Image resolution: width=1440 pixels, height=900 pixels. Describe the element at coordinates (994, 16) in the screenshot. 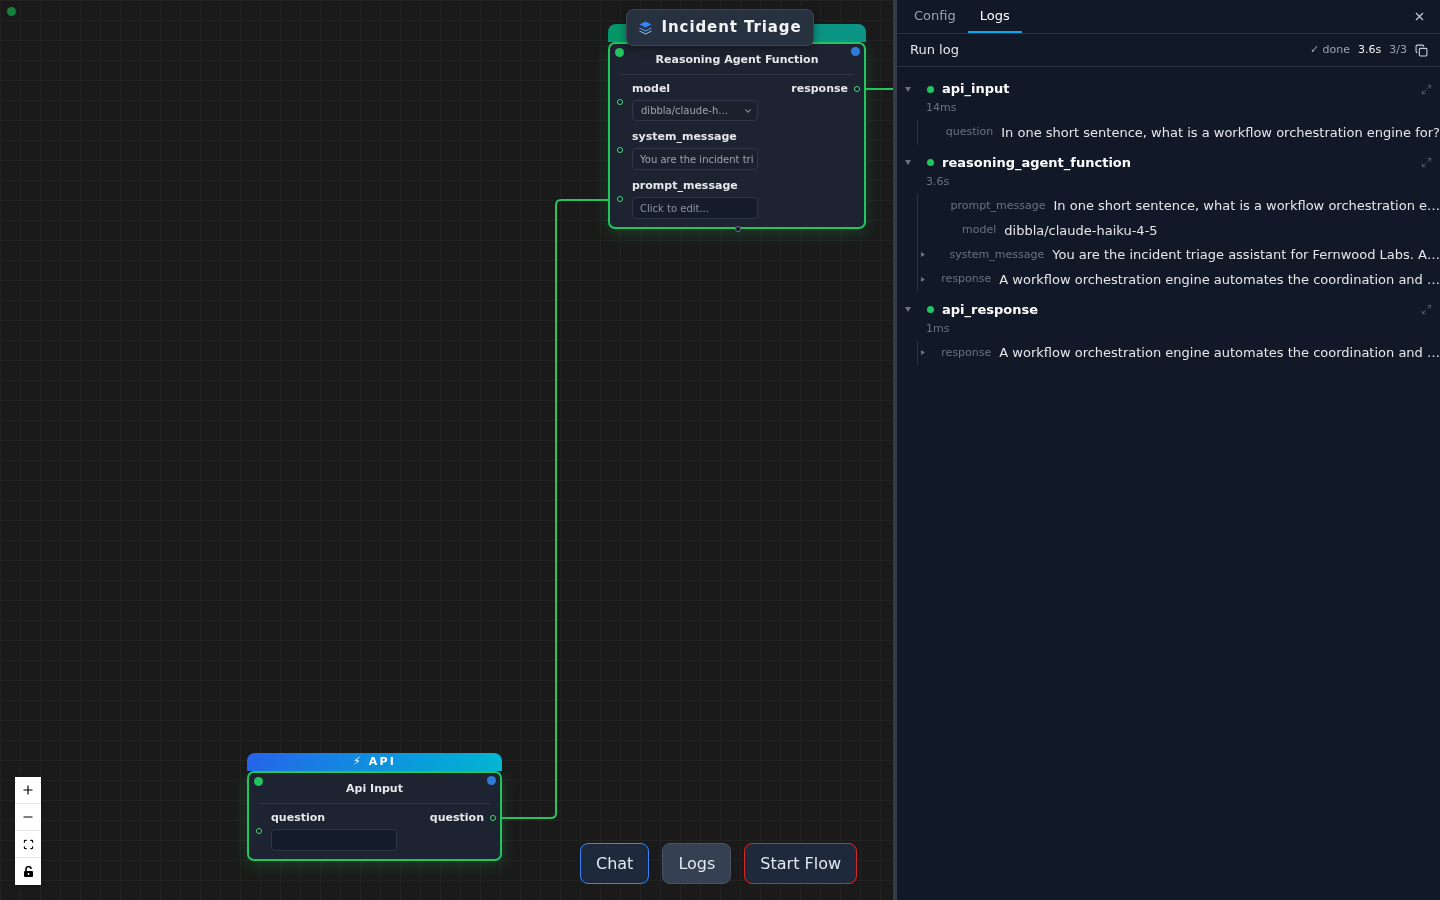

I see `tab: Logs` at that location.